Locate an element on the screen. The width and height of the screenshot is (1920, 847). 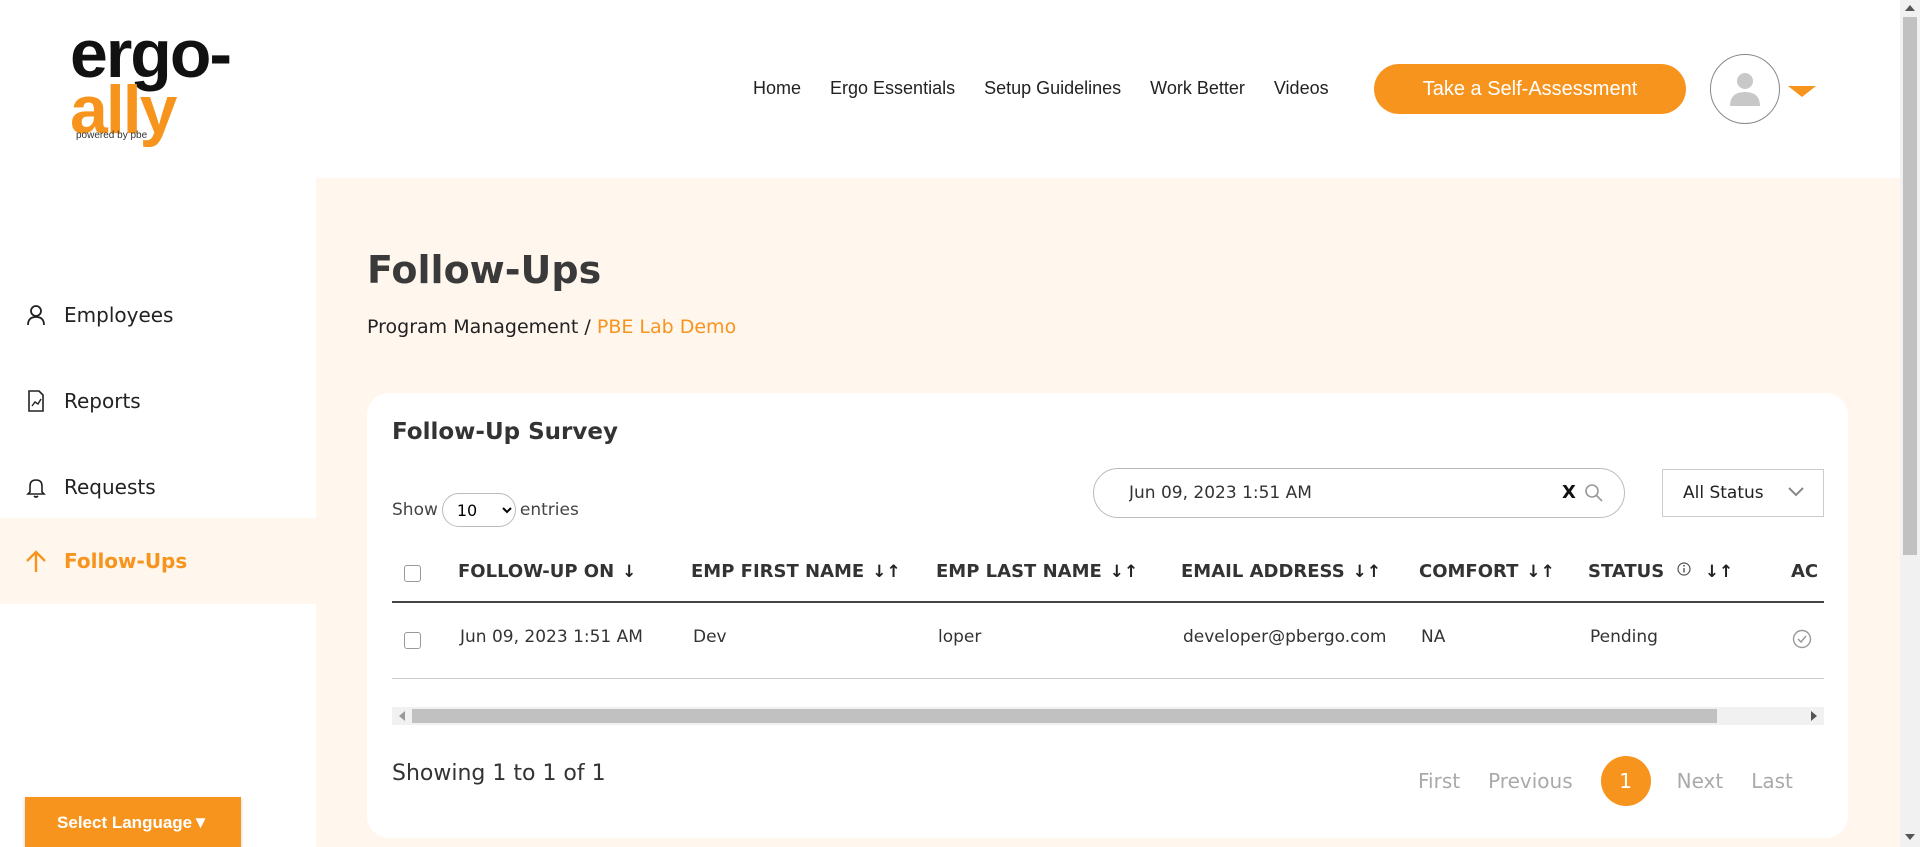
select-language-button: Select Language▼ is located at coordinates (133, 822).